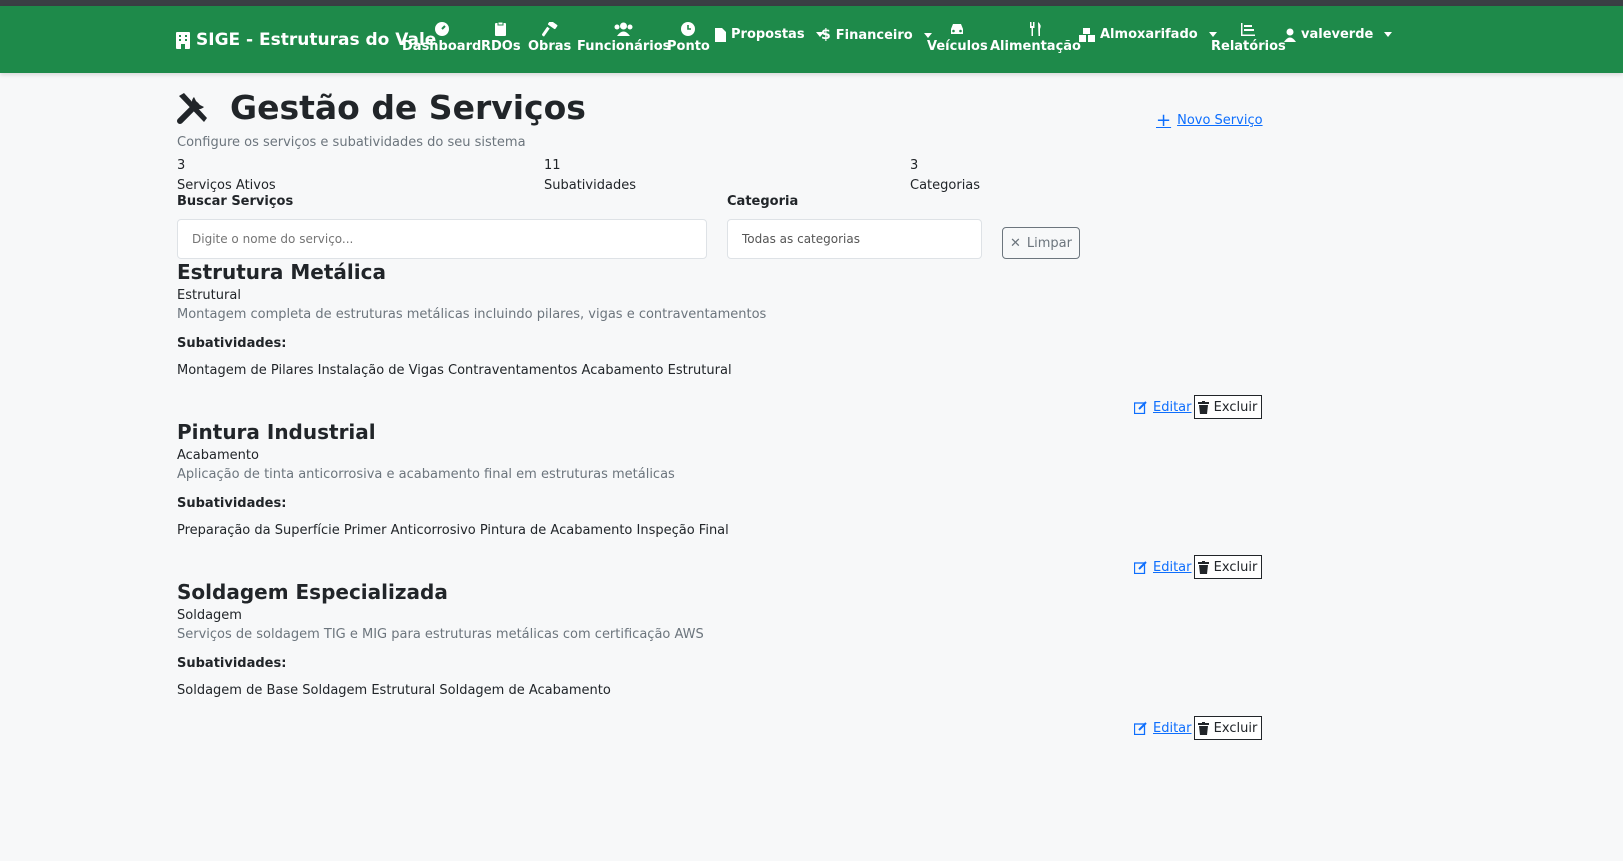  Describe the element at coordinates (590, 176) in the screenshot. I see `stat-subactivities: 11 Subatividades` at that location.